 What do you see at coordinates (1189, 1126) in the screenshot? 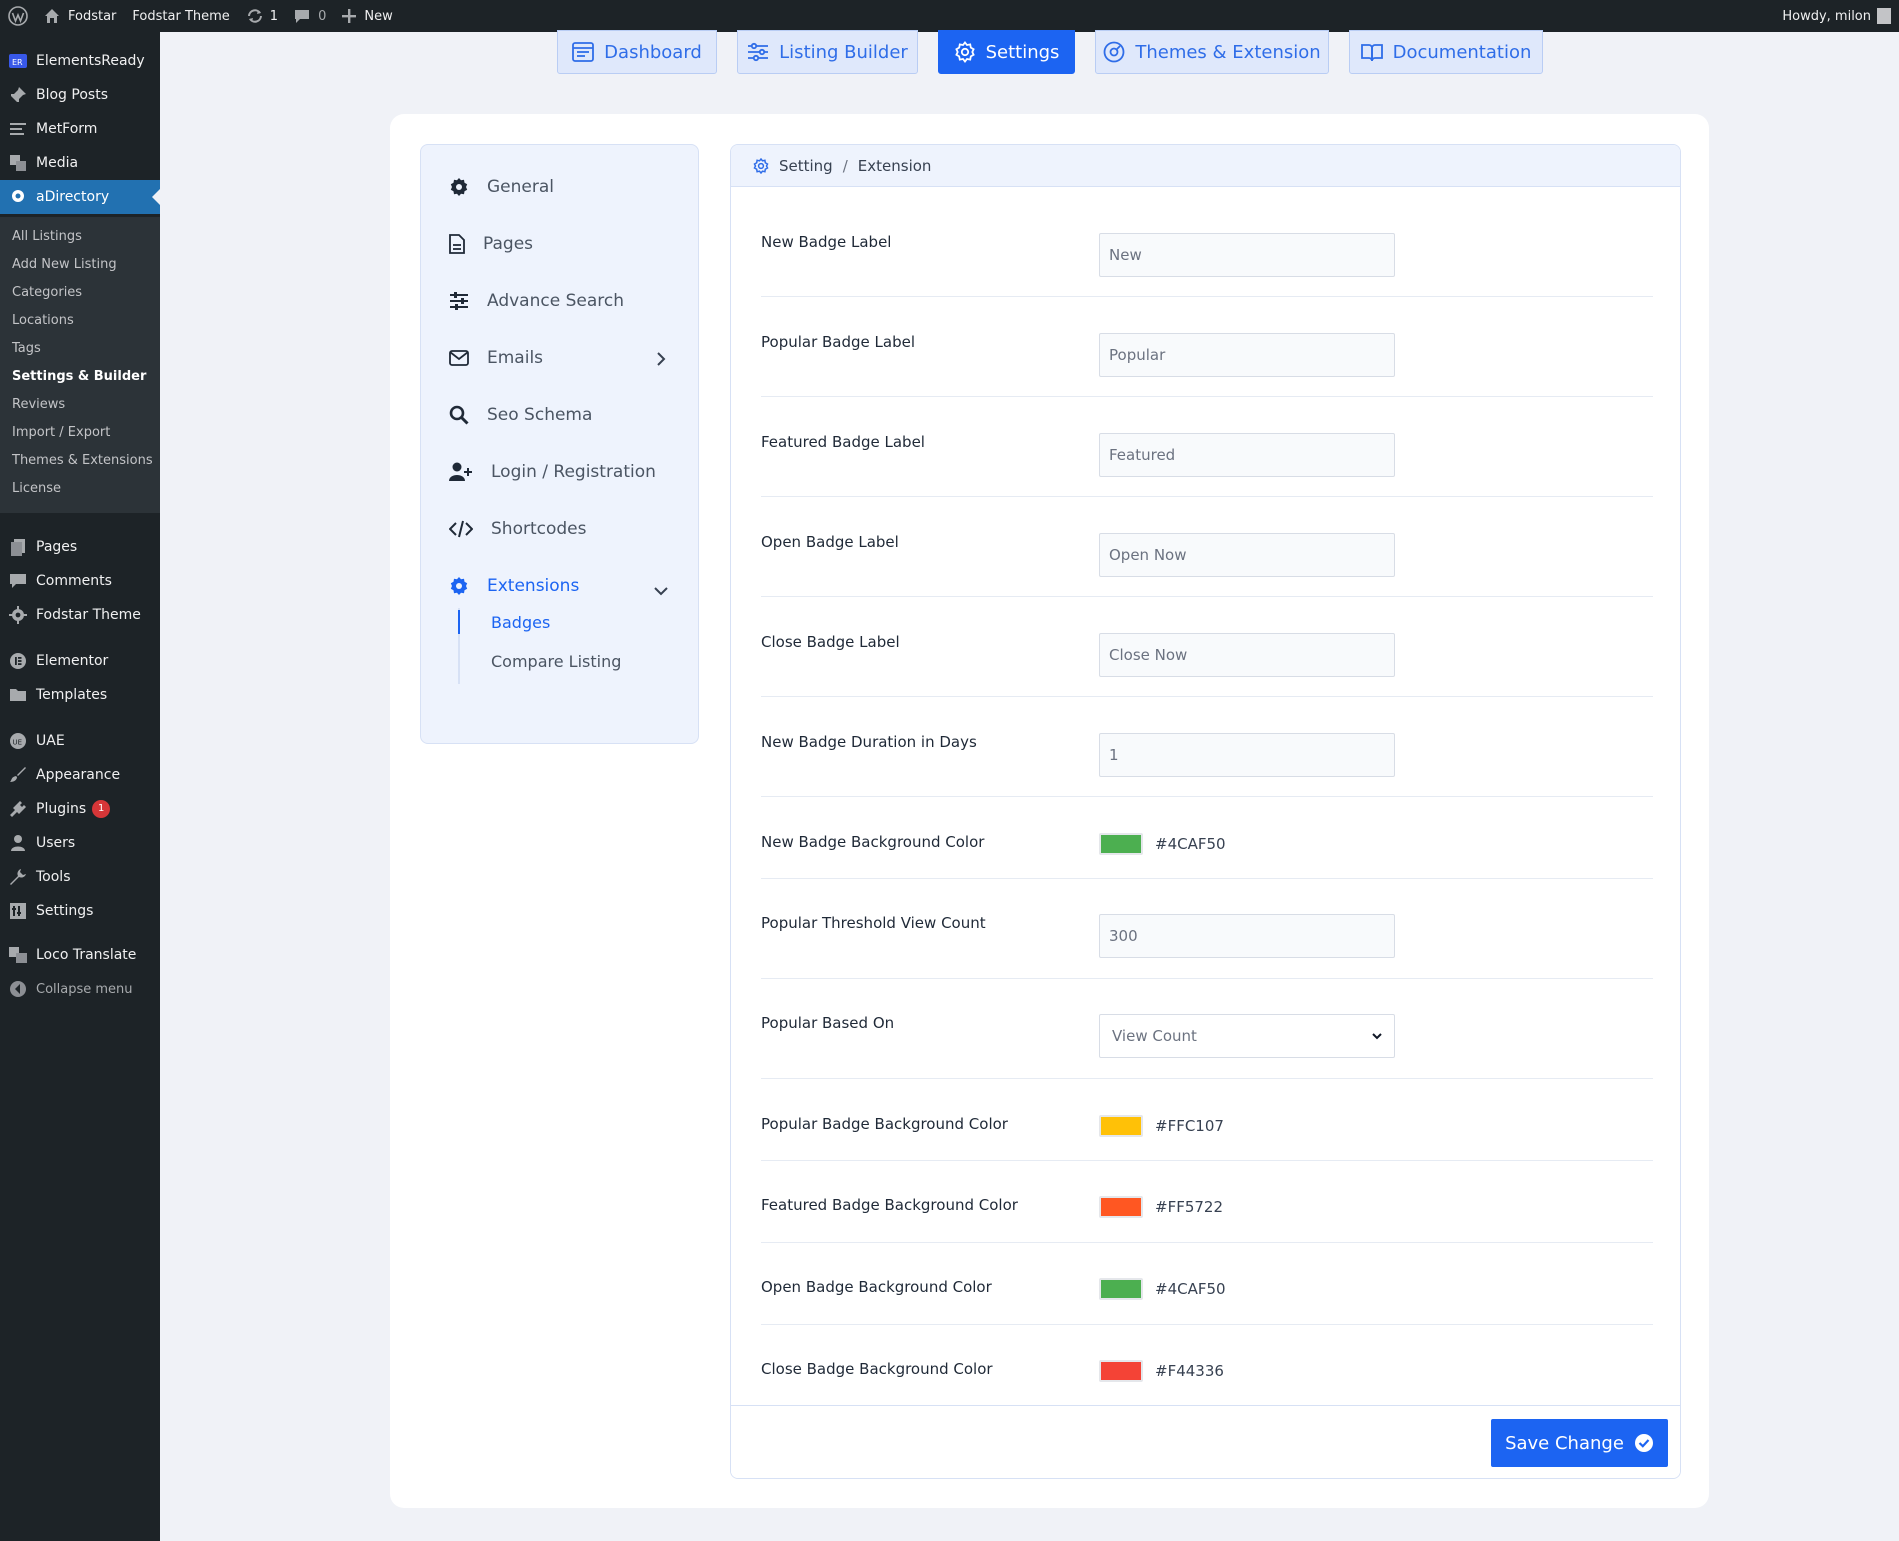
I see `color-value: #FFC107` at bounding box center [1189, 1126].